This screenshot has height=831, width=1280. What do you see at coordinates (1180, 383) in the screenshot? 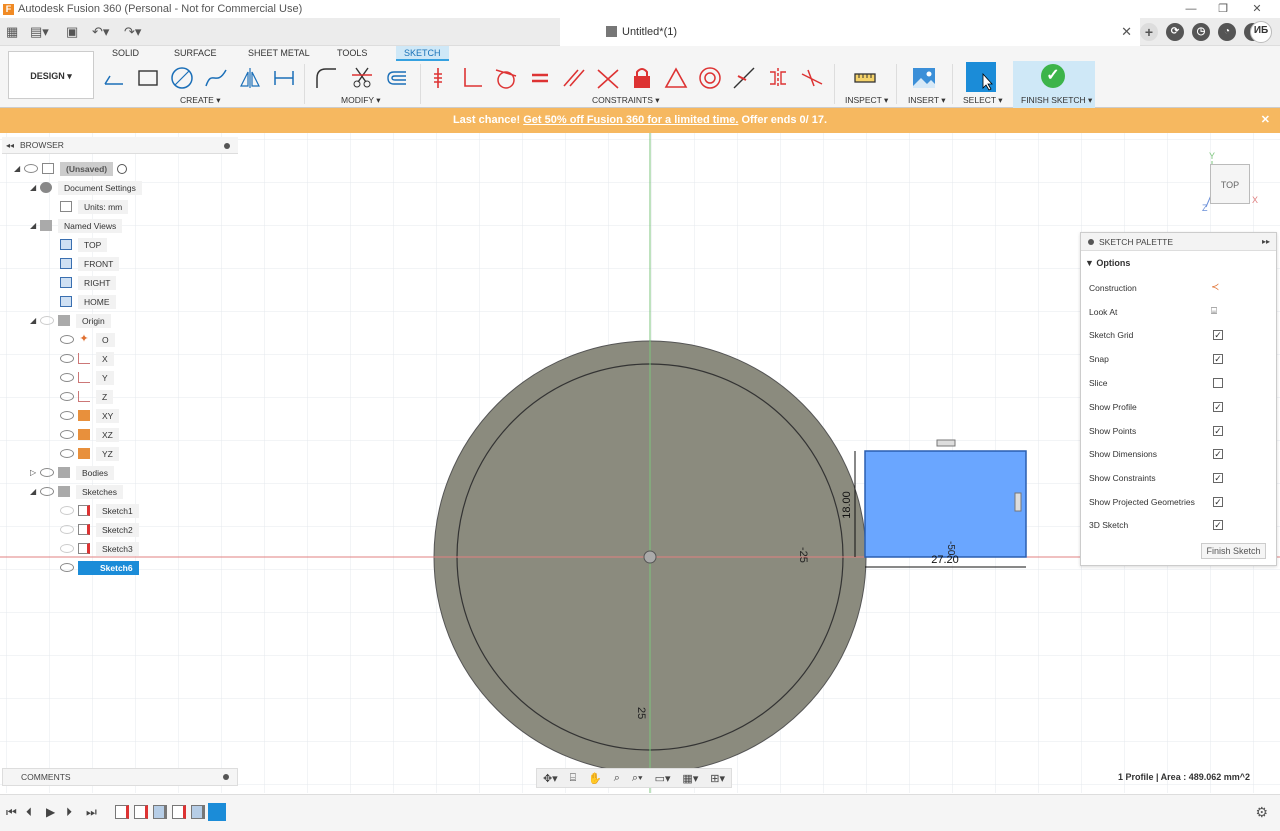
I see `palette-row-slice: Slice` at bounding box center [1180, 383].